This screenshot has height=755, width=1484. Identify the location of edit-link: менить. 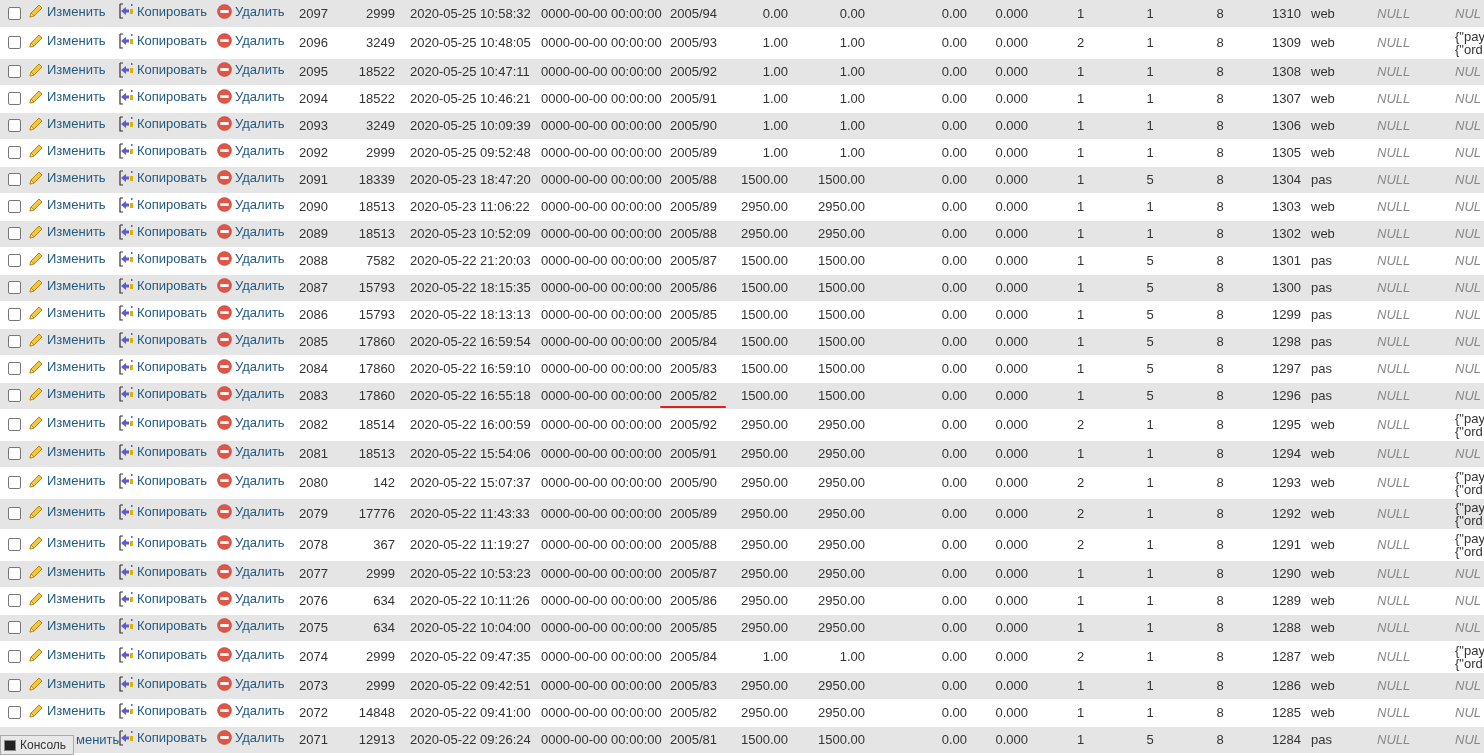
(98, 739).